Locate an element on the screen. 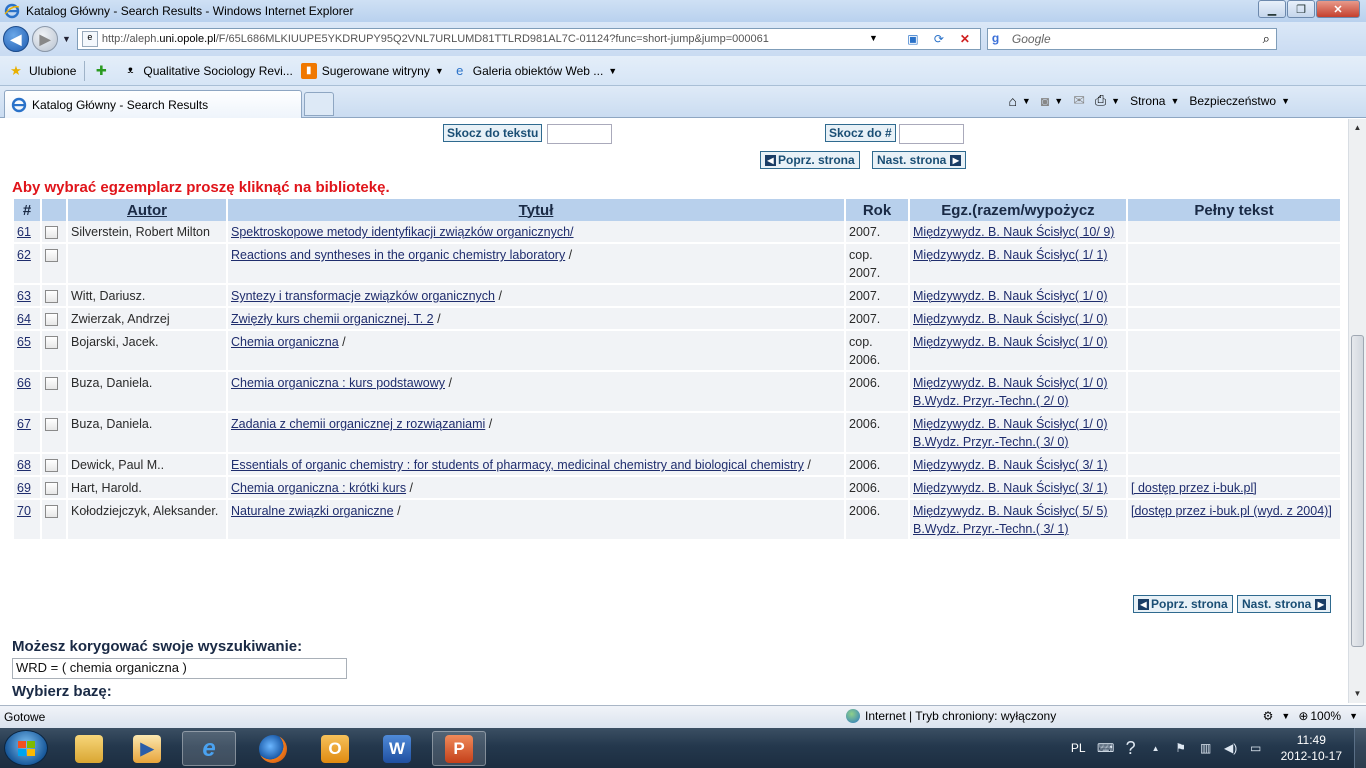 This screenshot has height=768, width=1366. network-icon: ▥ is located at coordinates (1206, 748).